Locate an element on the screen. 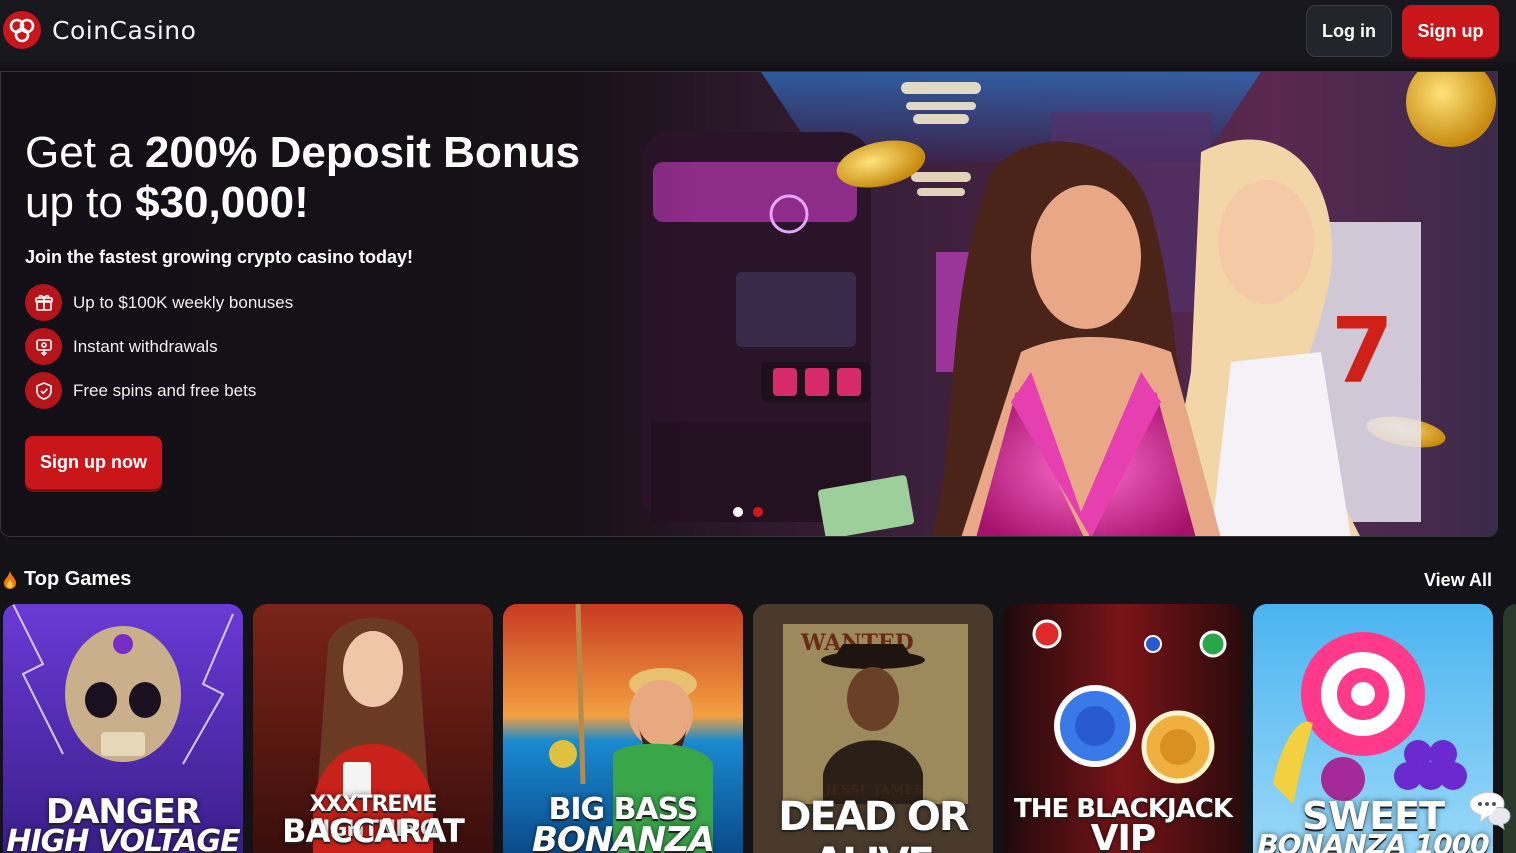 The height and width of the screenshot is (853, 1516). withdraw-icon is located at coordinates (43, 346).